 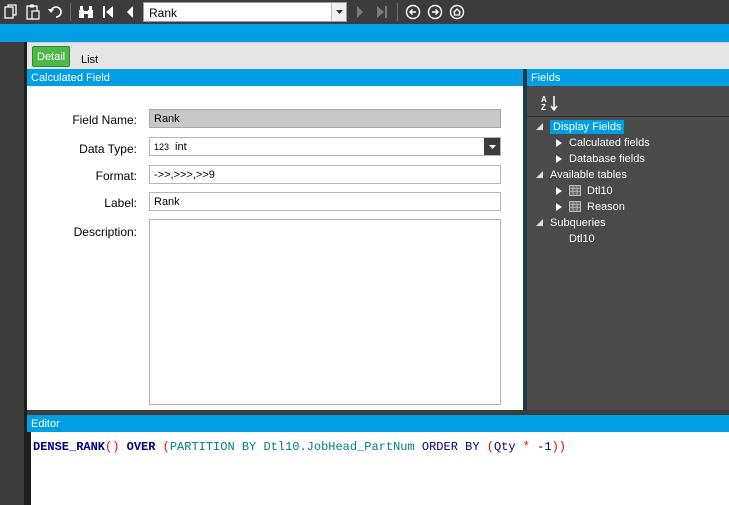 What do you see at coordinates (526, 447) in the screenshot?
I see `code-token-operator: *` at bounding box center [526, 447].